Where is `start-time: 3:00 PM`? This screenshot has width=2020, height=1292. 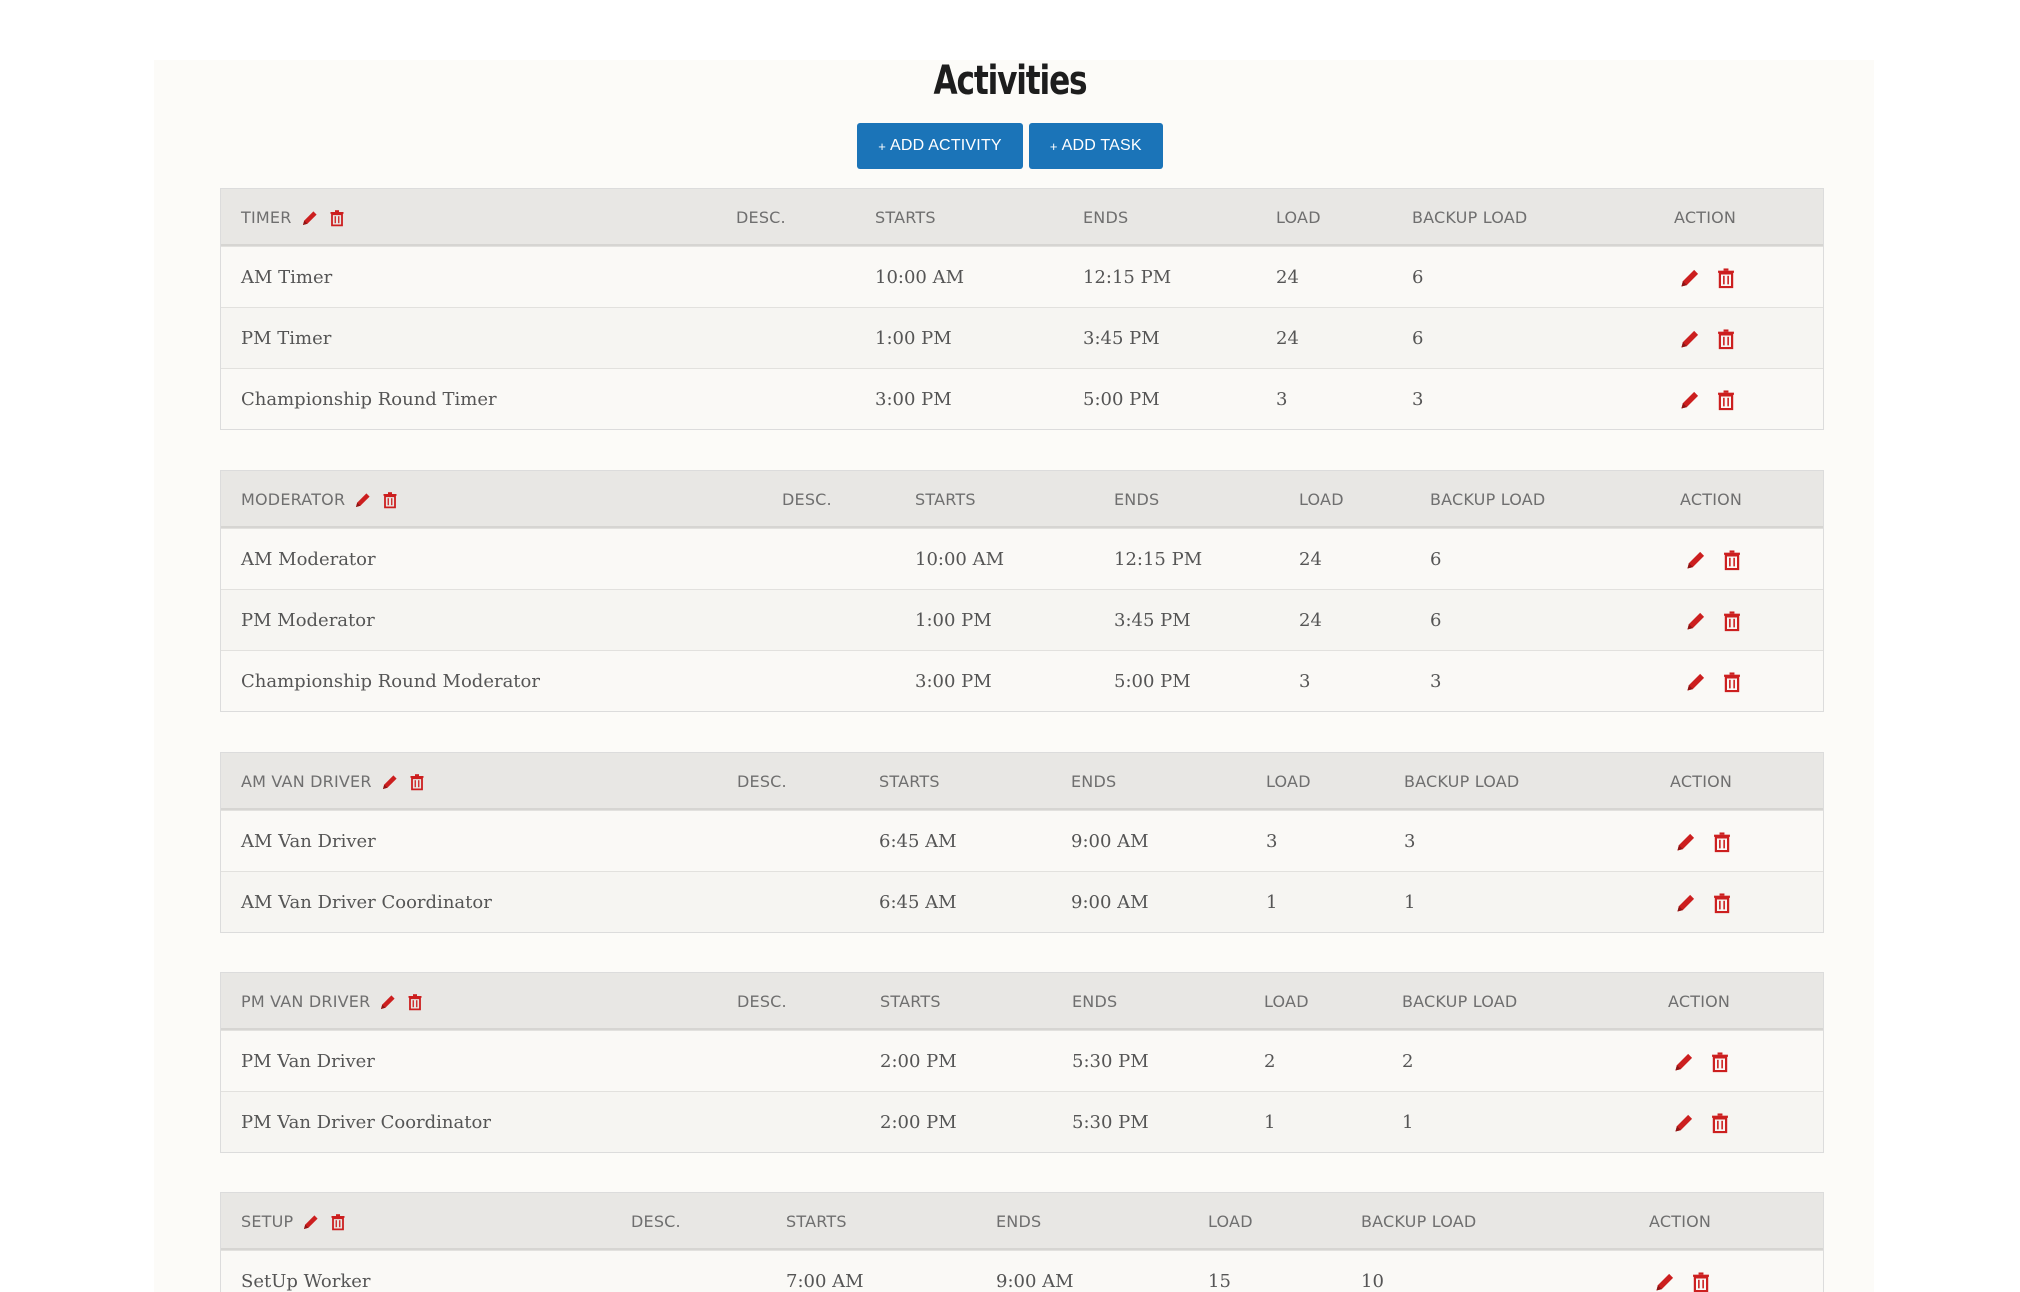
start-time: 3:00 PM is located at coordinates (913, 399).